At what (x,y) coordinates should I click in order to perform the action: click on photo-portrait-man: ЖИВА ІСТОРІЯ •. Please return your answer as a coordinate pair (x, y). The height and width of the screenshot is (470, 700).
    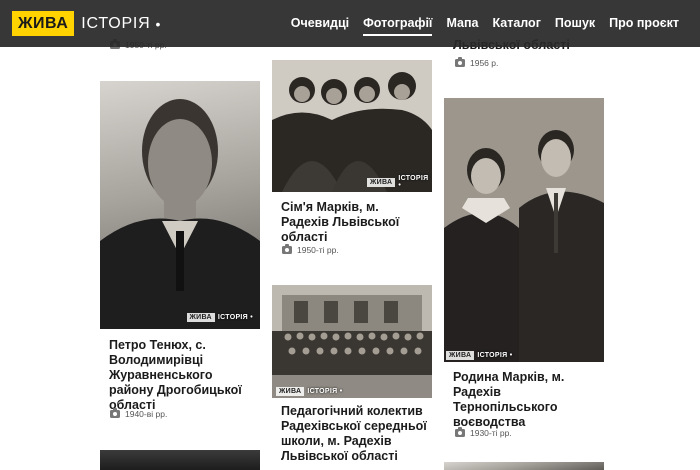
    Looking at the image, I should click on (180, 205).